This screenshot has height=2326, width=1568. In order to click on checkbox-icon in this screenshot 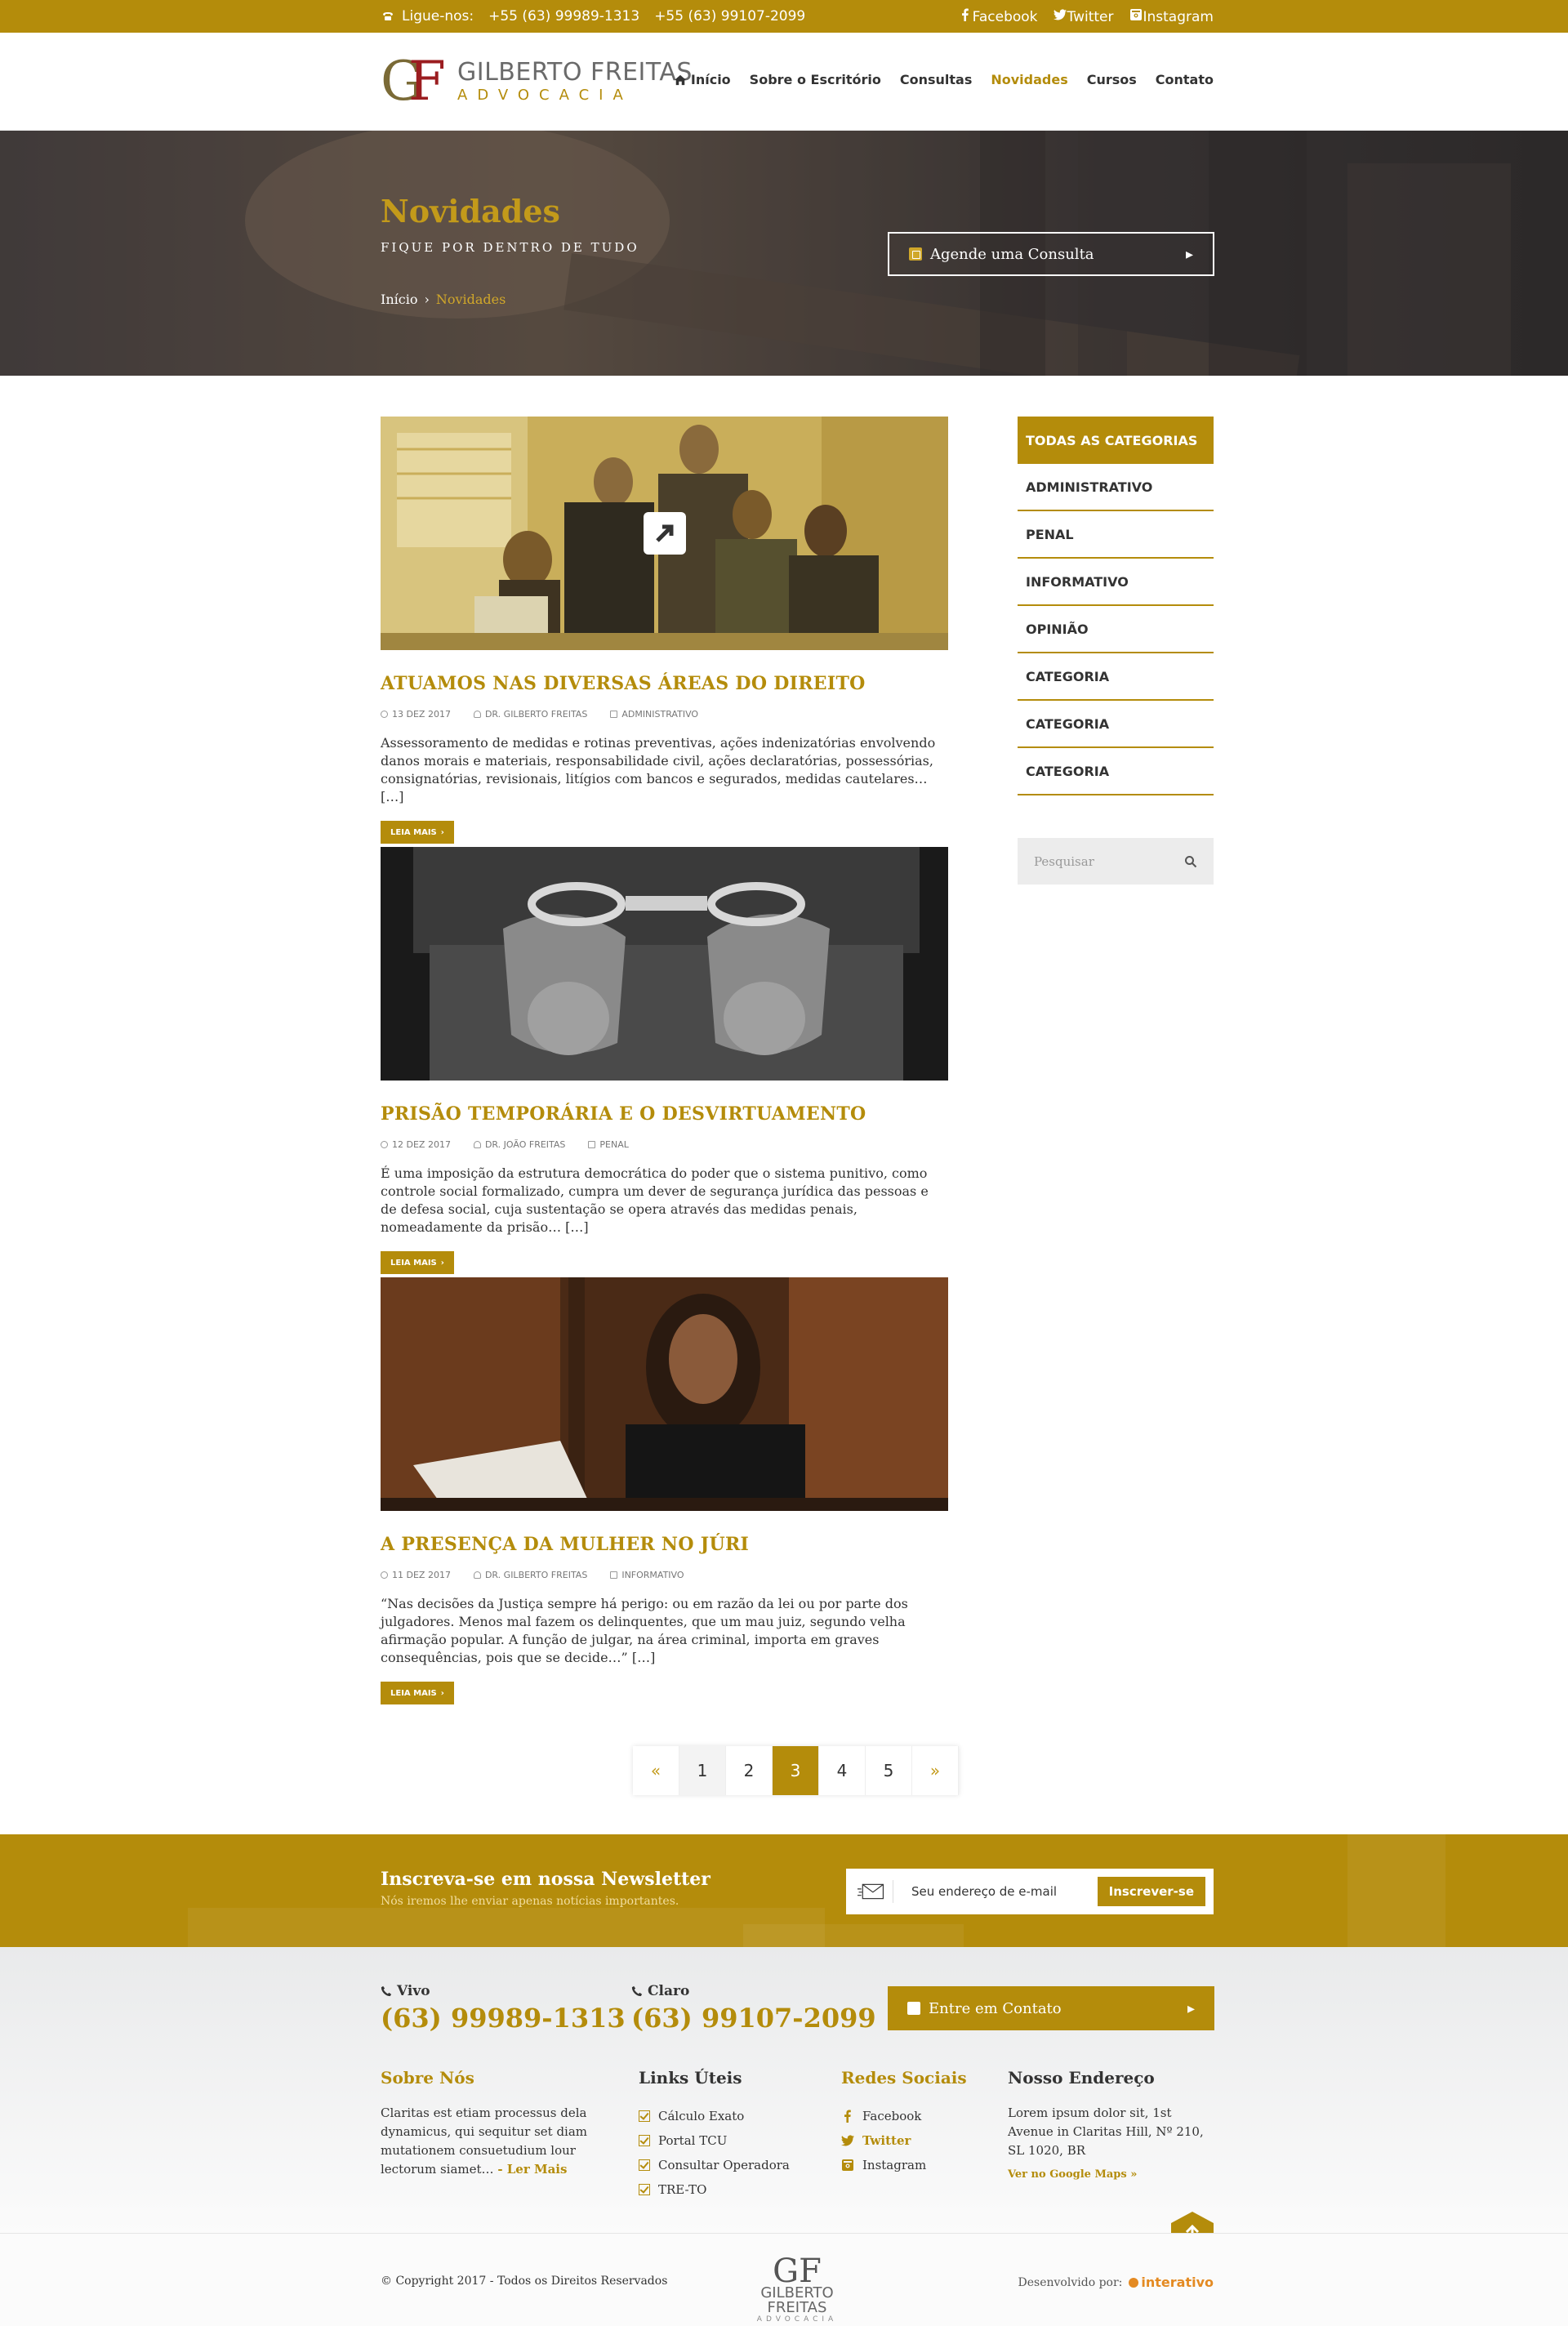, I will do `click(644, 2190)`.